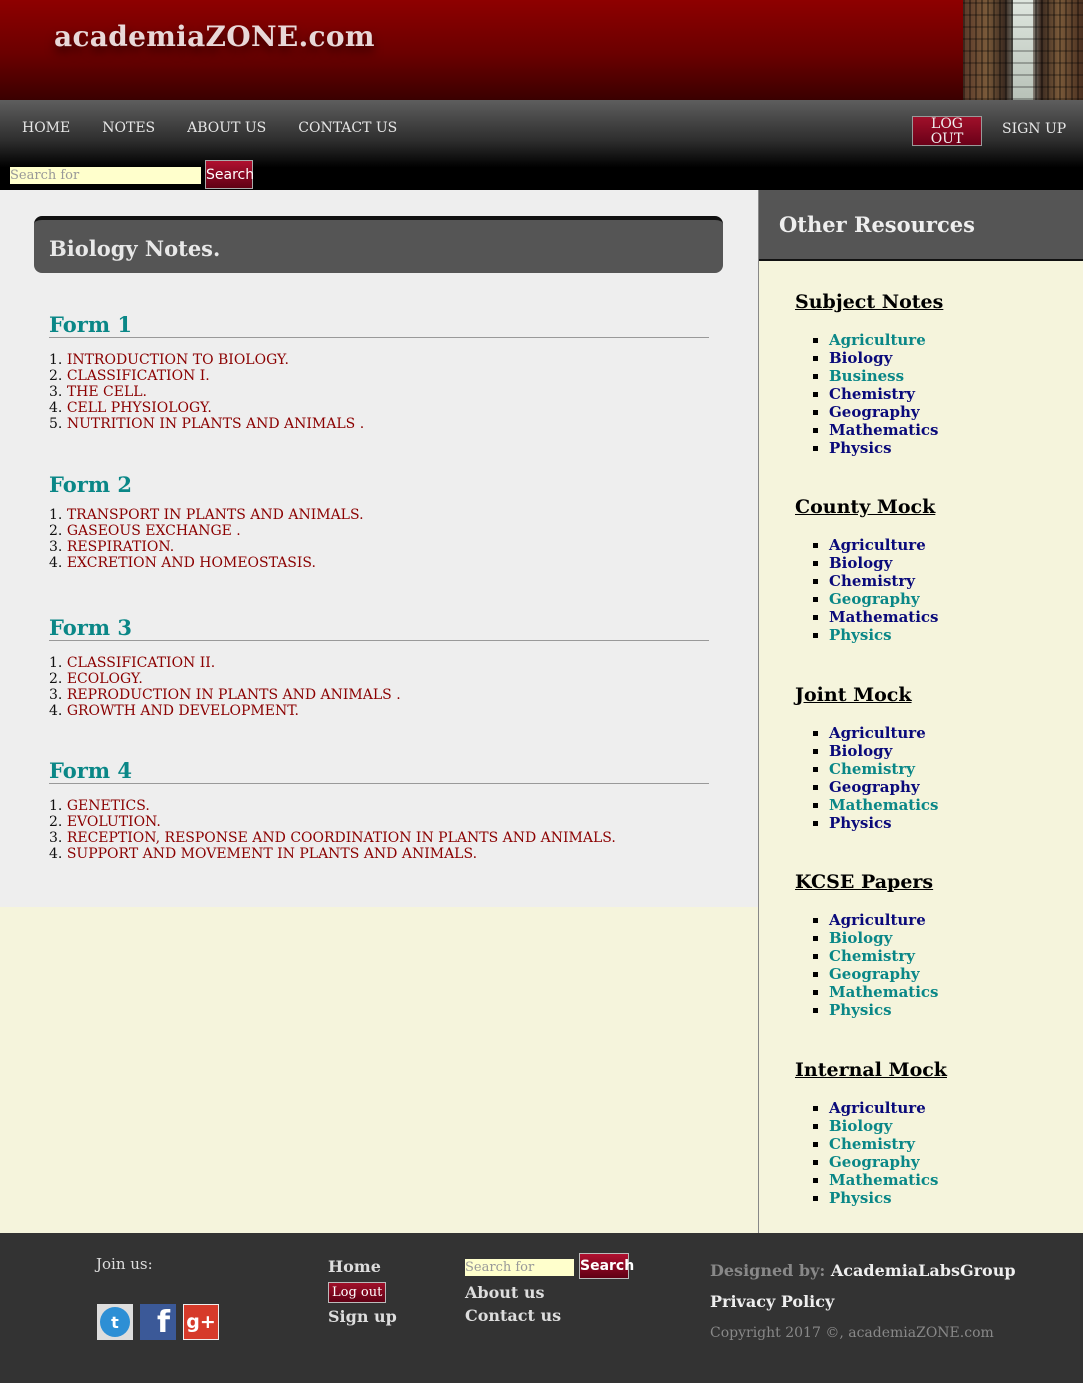 The image size is (1083, 1383). Describe the element at coordinates (347, 128) in the screenshot. I see `nav-contact-us: CONTACT US` at that location.